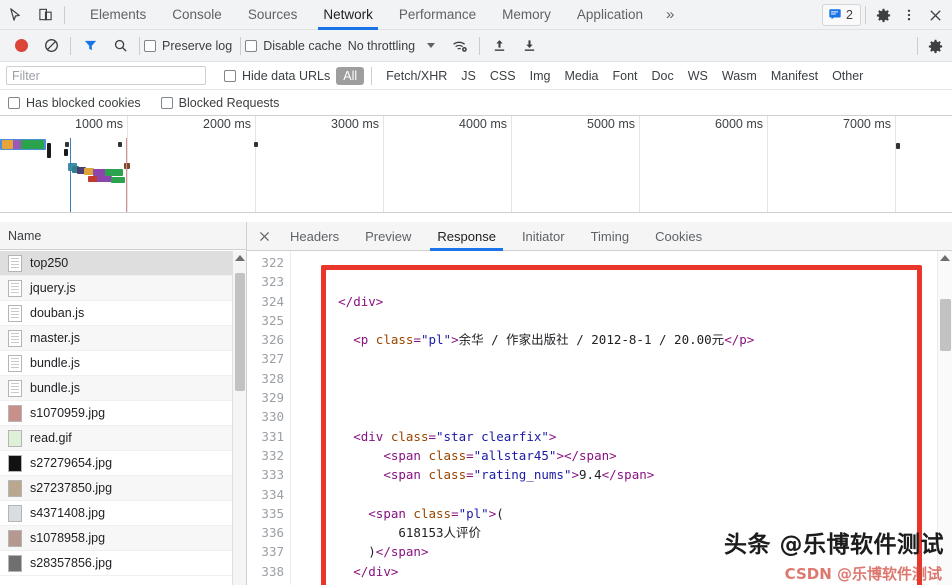 This screenshot has width=952, height=585. I want to click on type-filter-media: Media, so click(581, 76).